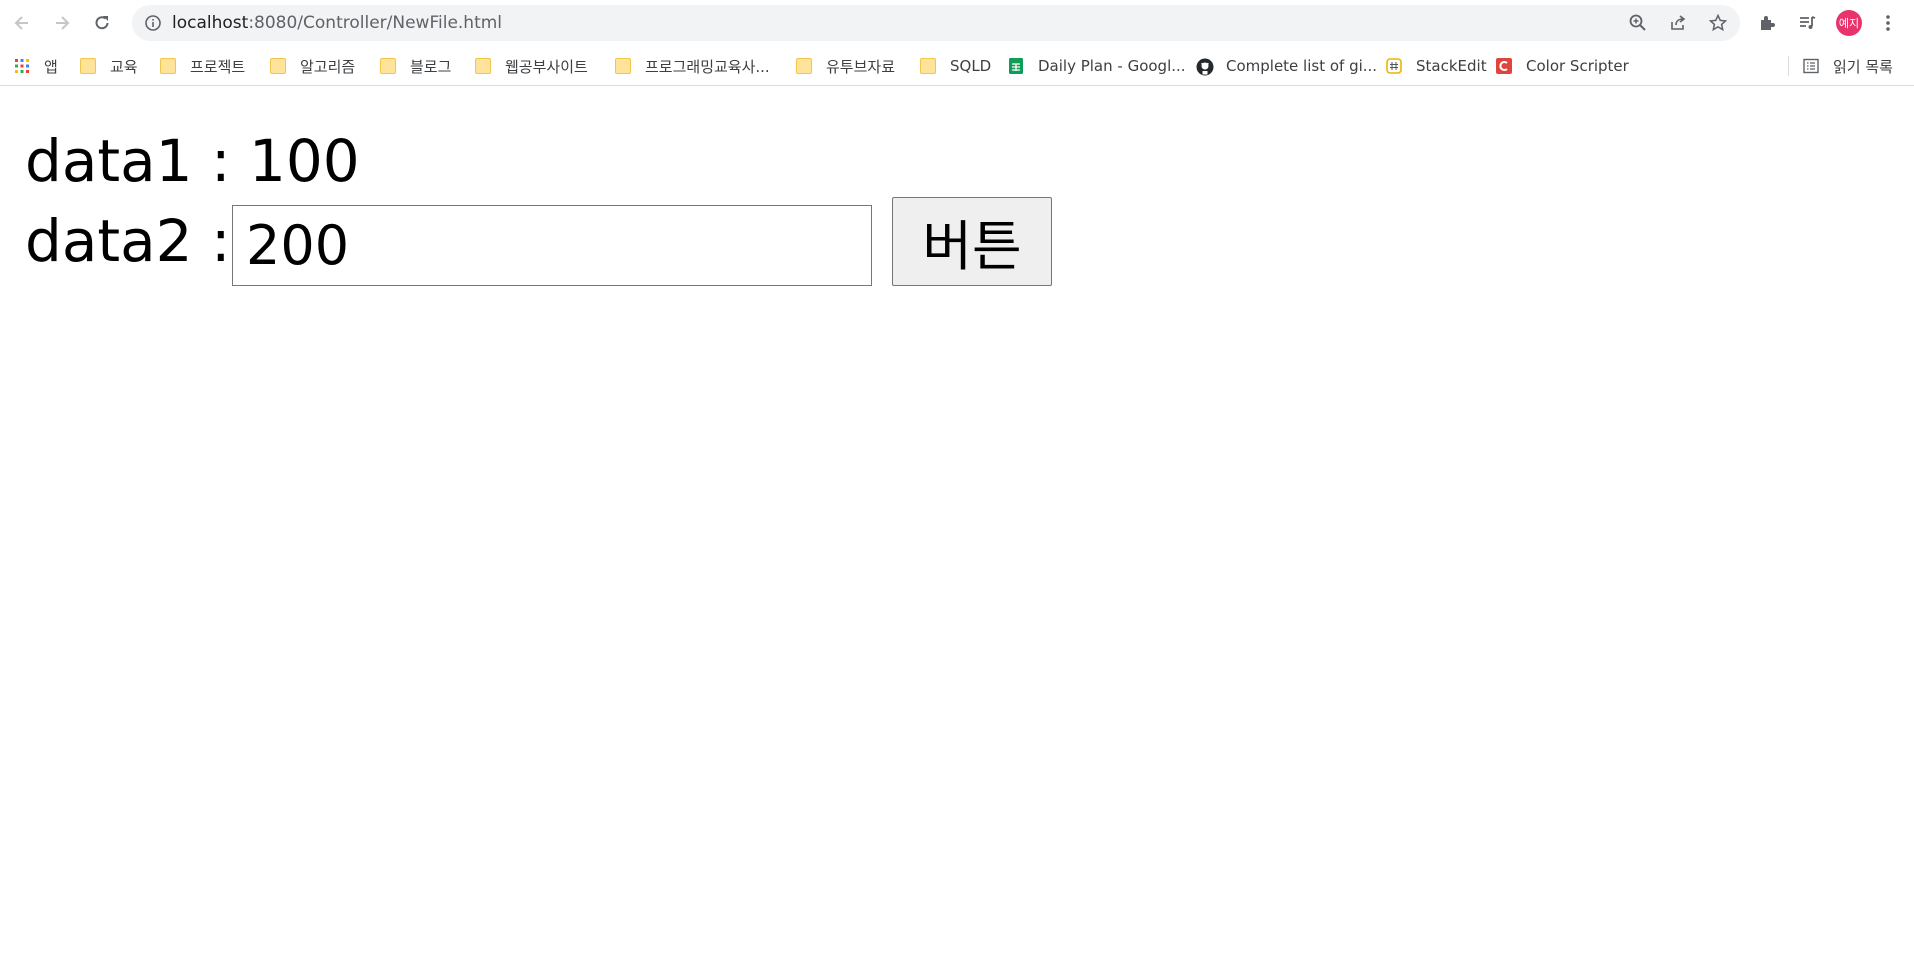  What do you see at coordinates (102, 23) in the screenshot?
I see `reload-icon` at bounding box center [102, 23].